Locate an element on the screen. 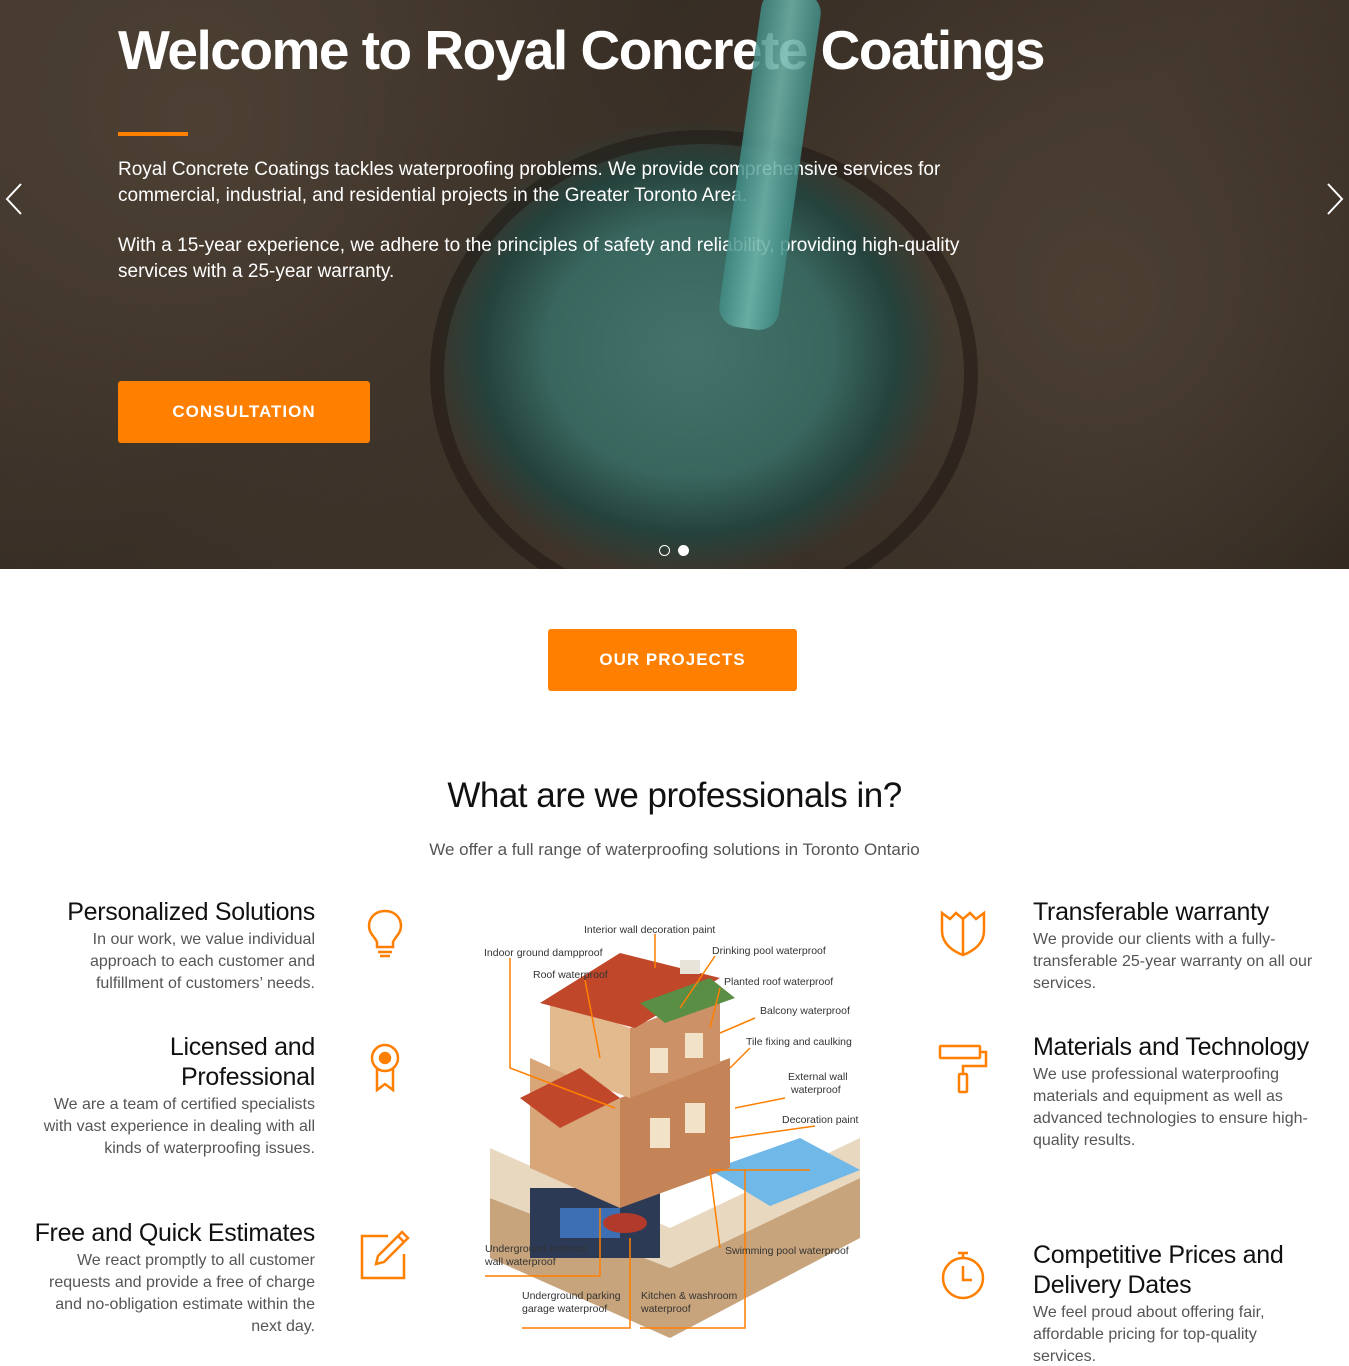  diagram-label: Decoration paint is located at coordinates (820, 1120).